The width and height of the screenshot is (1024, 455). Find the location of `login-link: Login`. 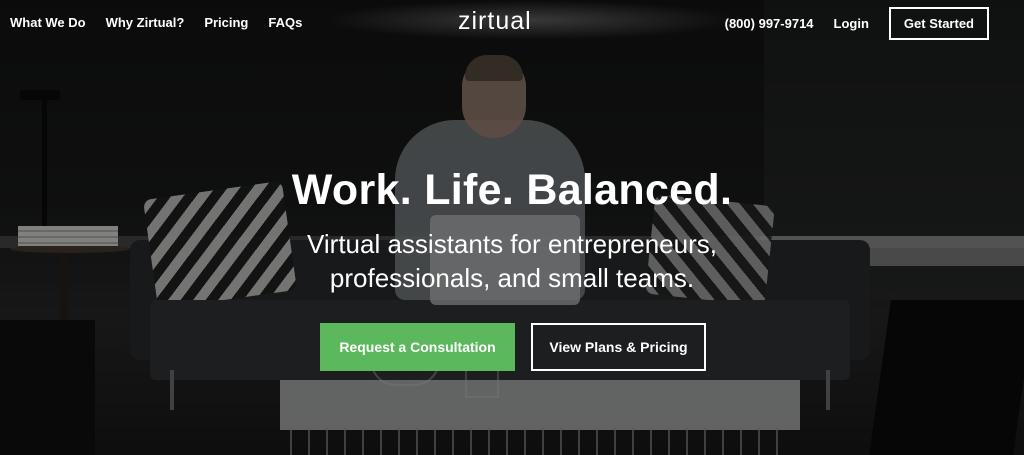

login-link: Login is located at coordinates (851, 23).